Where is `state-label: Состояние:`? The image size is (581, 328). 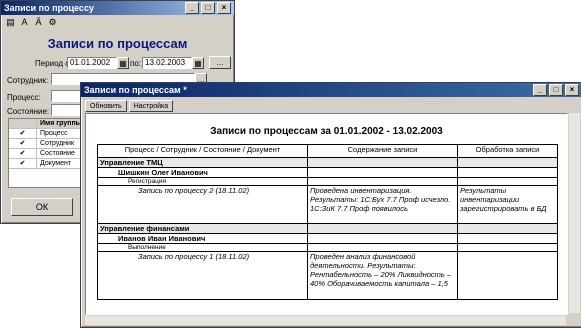 state-label: Состояние: is located at coordinates (28, 111).